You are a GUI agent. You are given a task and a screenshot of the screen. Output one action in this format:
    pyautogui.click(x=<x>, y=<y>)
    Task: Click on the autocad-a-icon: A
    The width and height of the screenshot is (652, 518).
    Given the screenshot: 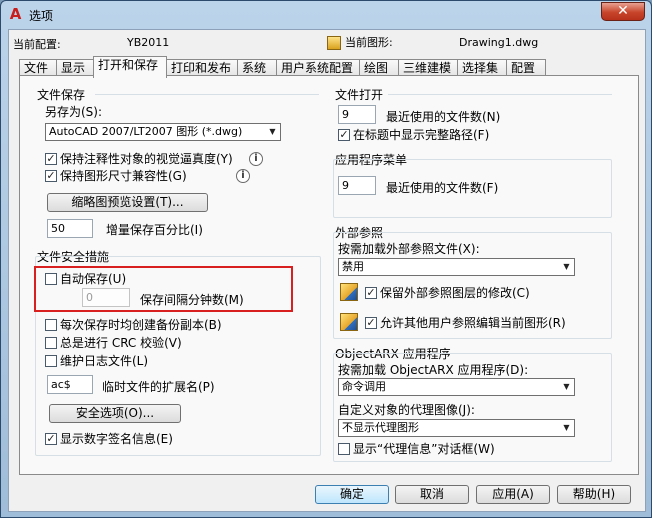 What is the action you would take?
    pyautogui.click(x=15, y=14)
    